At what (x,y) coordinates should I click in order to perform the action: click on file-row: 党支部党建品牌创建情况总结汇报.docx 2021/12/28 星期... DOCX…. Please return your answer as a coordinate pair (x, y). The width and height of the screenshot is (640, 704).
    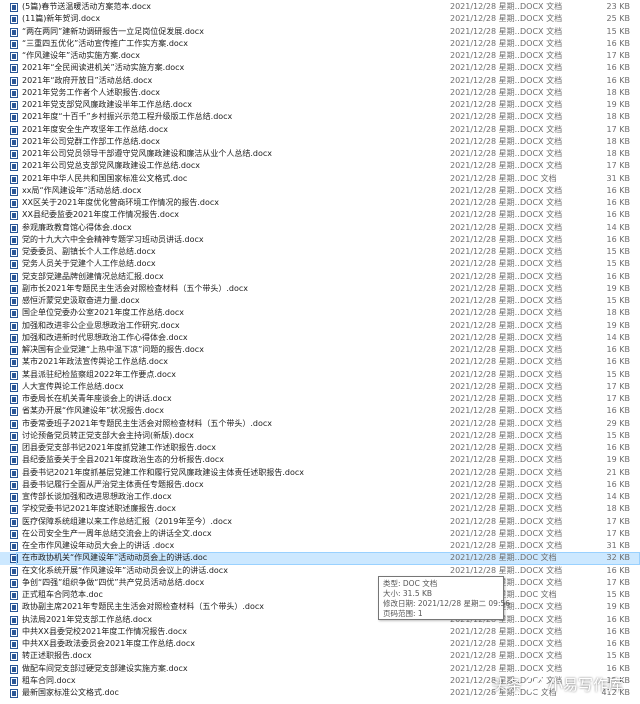
    Looking at the image, I should click on (320, 277).